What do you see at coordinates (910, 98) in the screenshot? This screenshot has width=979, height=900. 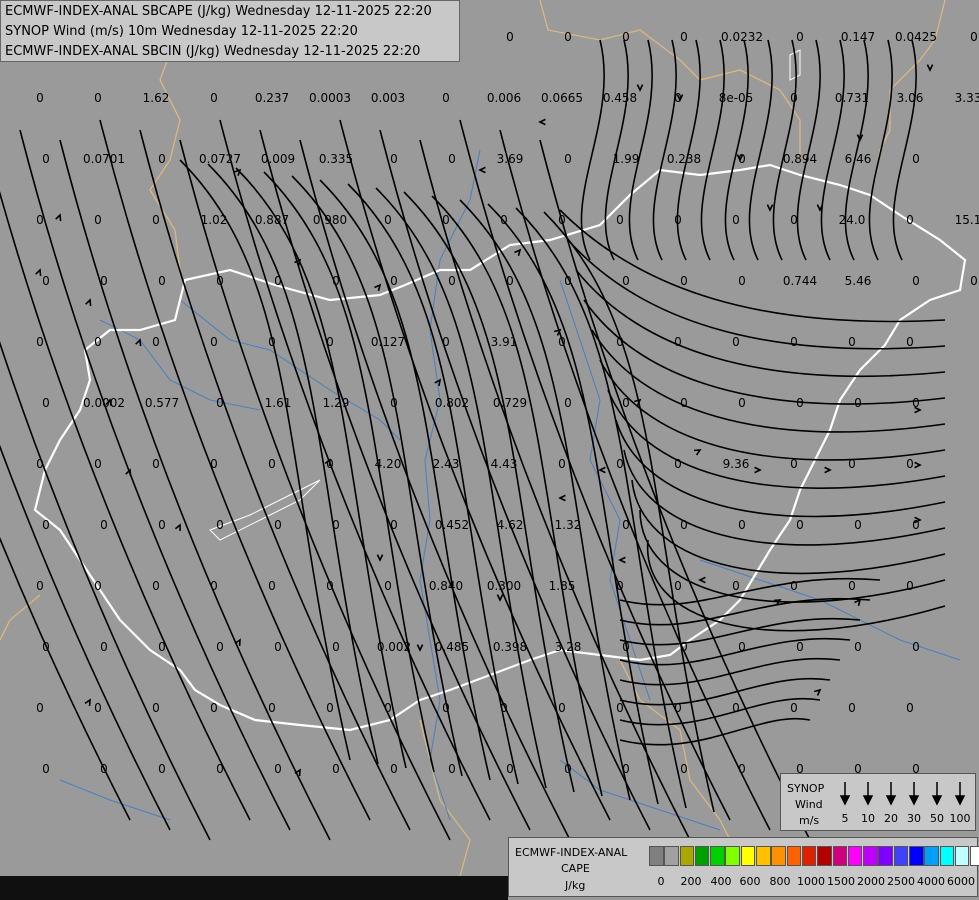 I see `cape-value: 3.06` at bounding box center [910, 98].